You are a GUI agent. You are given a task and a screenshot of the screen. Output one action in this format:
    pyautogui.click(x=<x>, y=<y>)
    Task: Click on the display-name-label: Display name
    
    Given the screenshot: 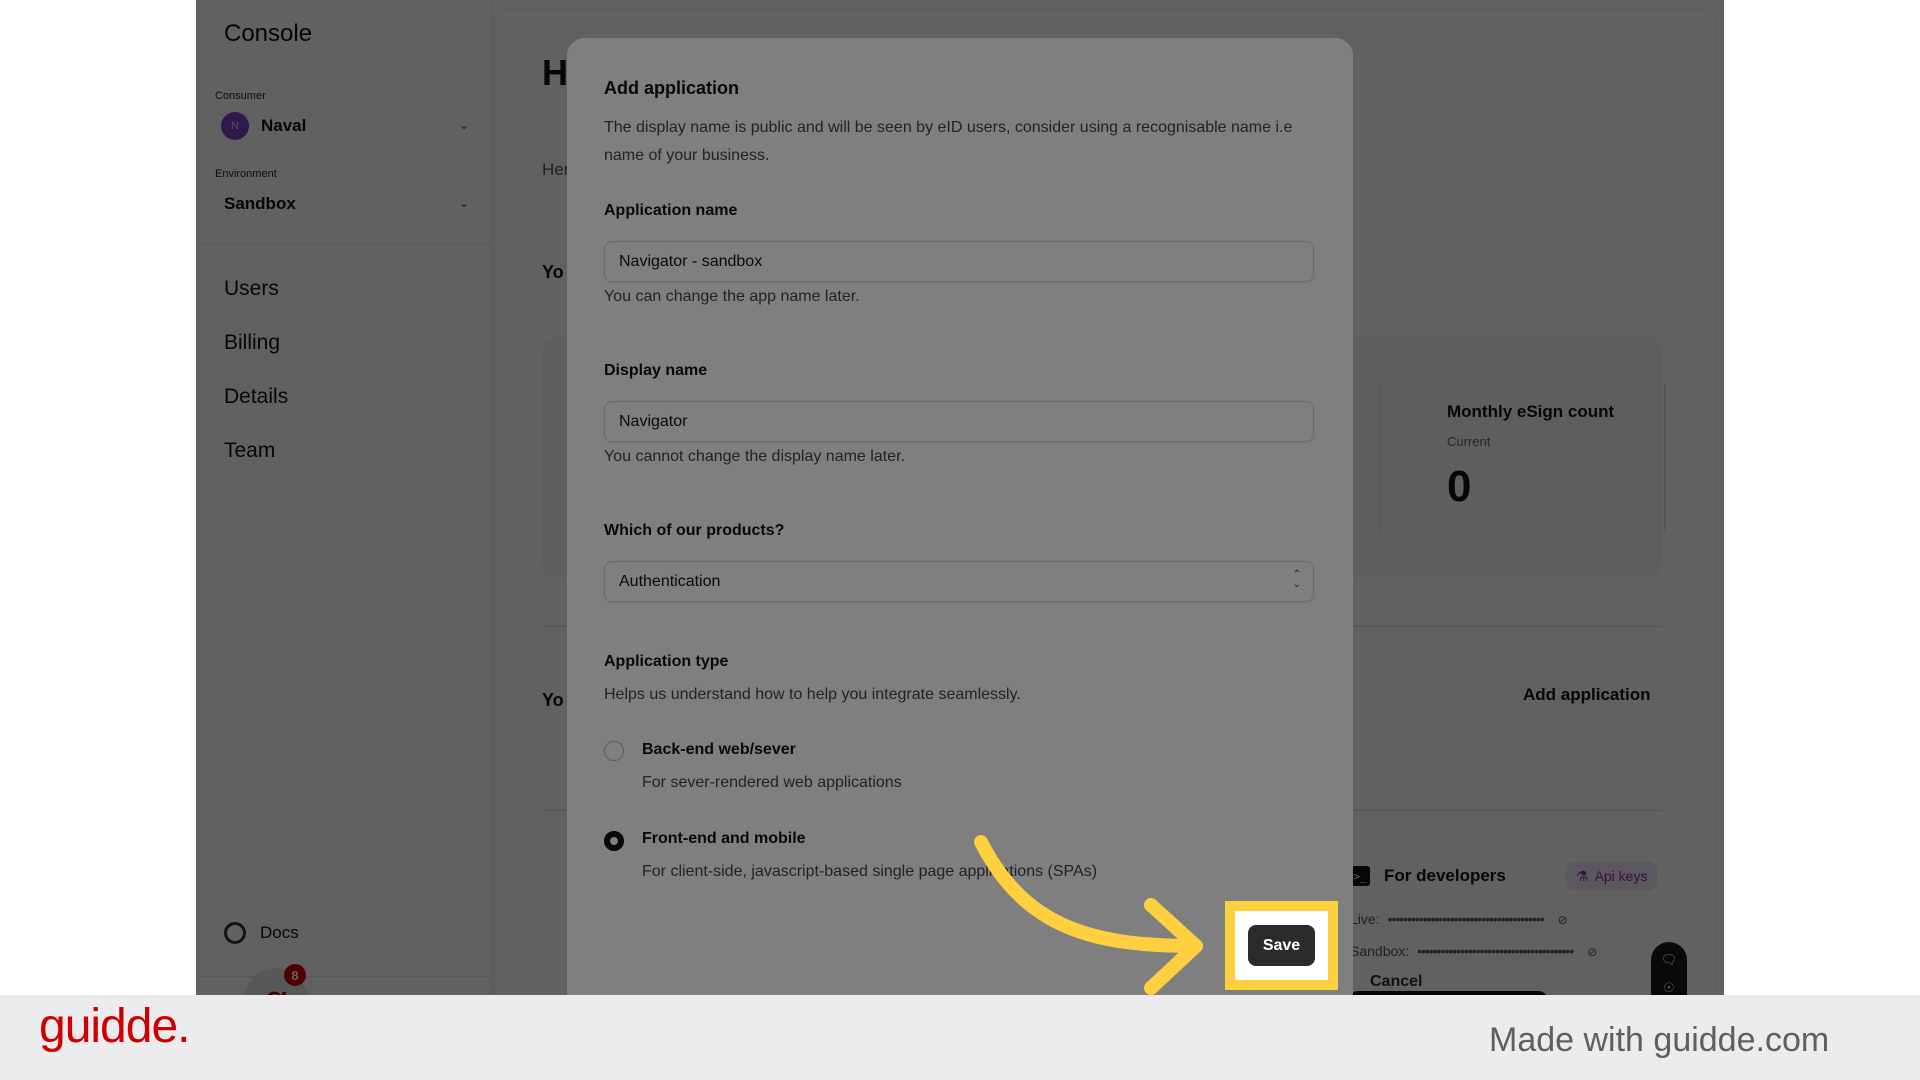 What is the action you would take?
    pyautogui.click(x=656, y=370)
    